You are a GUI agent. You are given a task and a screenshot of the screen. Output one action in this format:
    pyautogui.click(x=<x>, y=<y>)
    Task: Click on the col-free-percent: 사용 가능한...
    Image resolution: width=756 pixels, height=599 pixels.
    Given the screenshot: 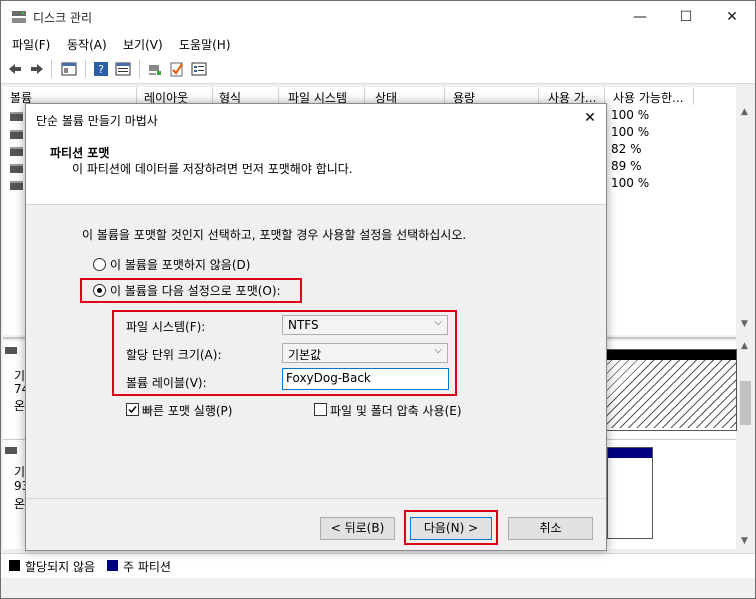 What is the action you would take?
    pyautogui.click(x=648, y=97)
    